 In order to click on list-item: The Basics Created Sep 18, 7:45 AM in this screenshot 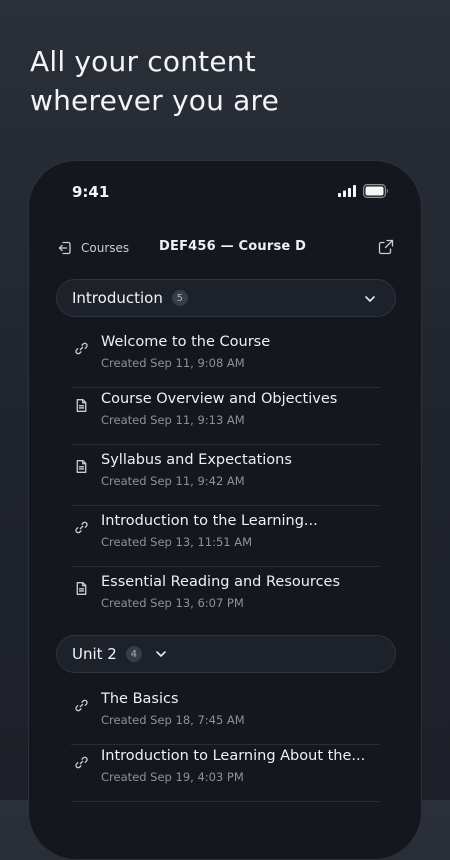, I will do `click(225, 714)`.